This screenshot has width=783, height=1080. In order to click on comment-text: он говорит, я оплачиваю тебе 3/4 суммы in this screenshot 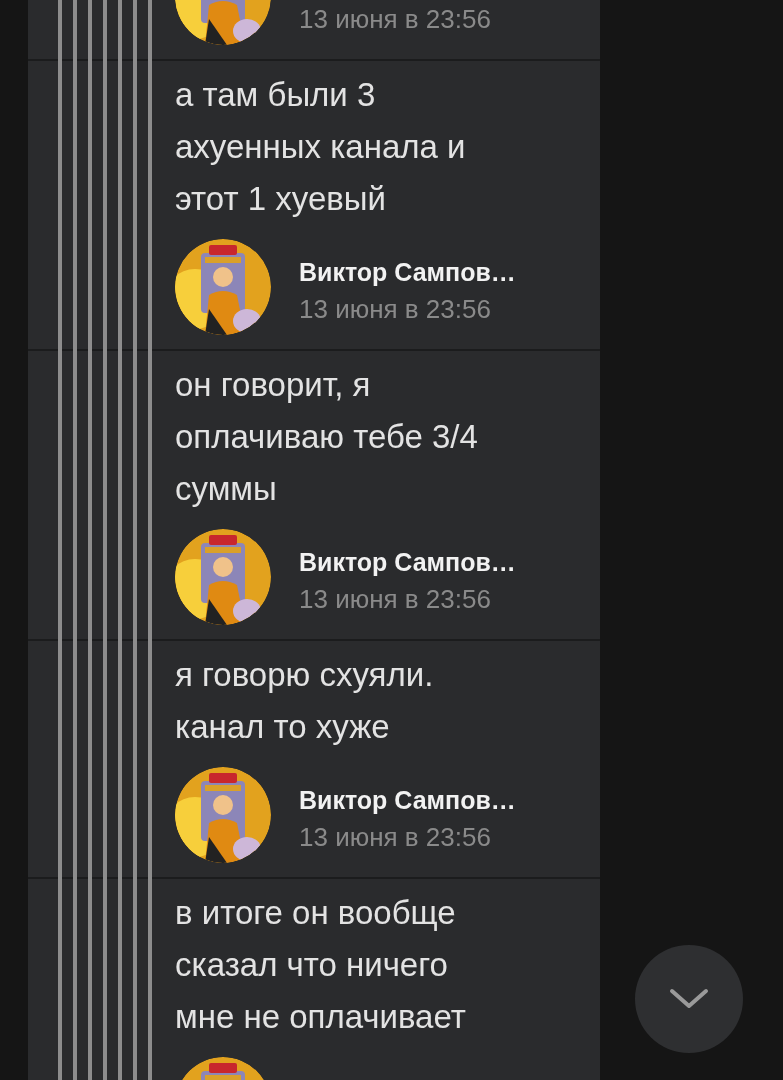, I will do `click(327, 437)`.